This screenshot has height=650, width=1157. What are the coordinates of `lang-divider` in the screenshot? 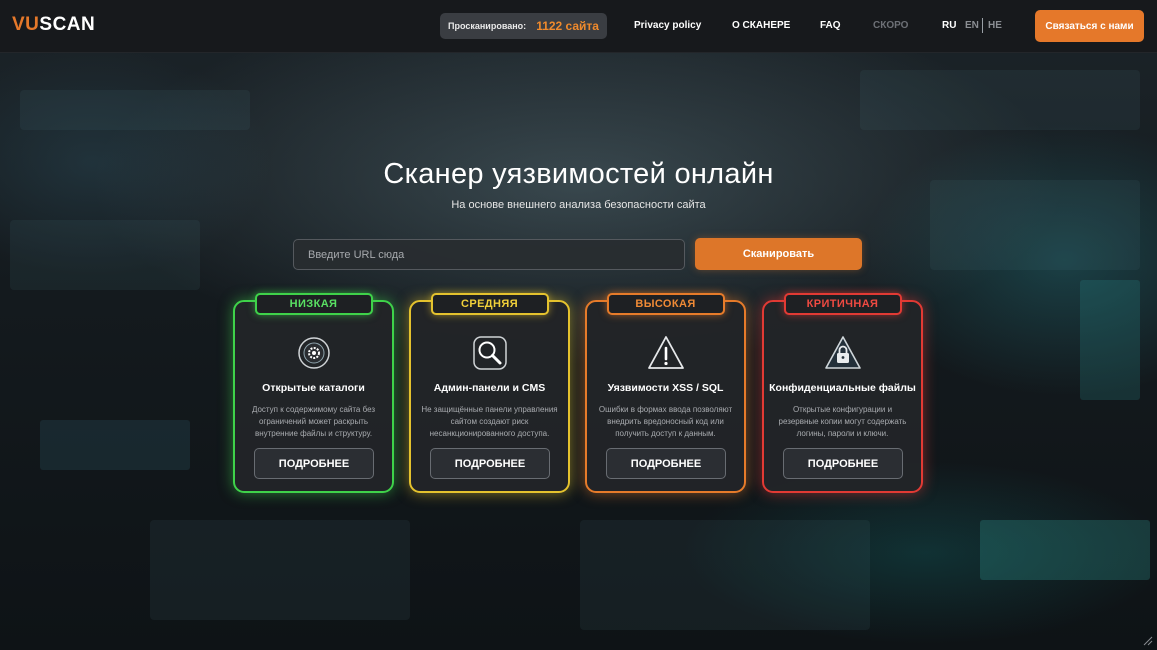 It's located at (982, 25).